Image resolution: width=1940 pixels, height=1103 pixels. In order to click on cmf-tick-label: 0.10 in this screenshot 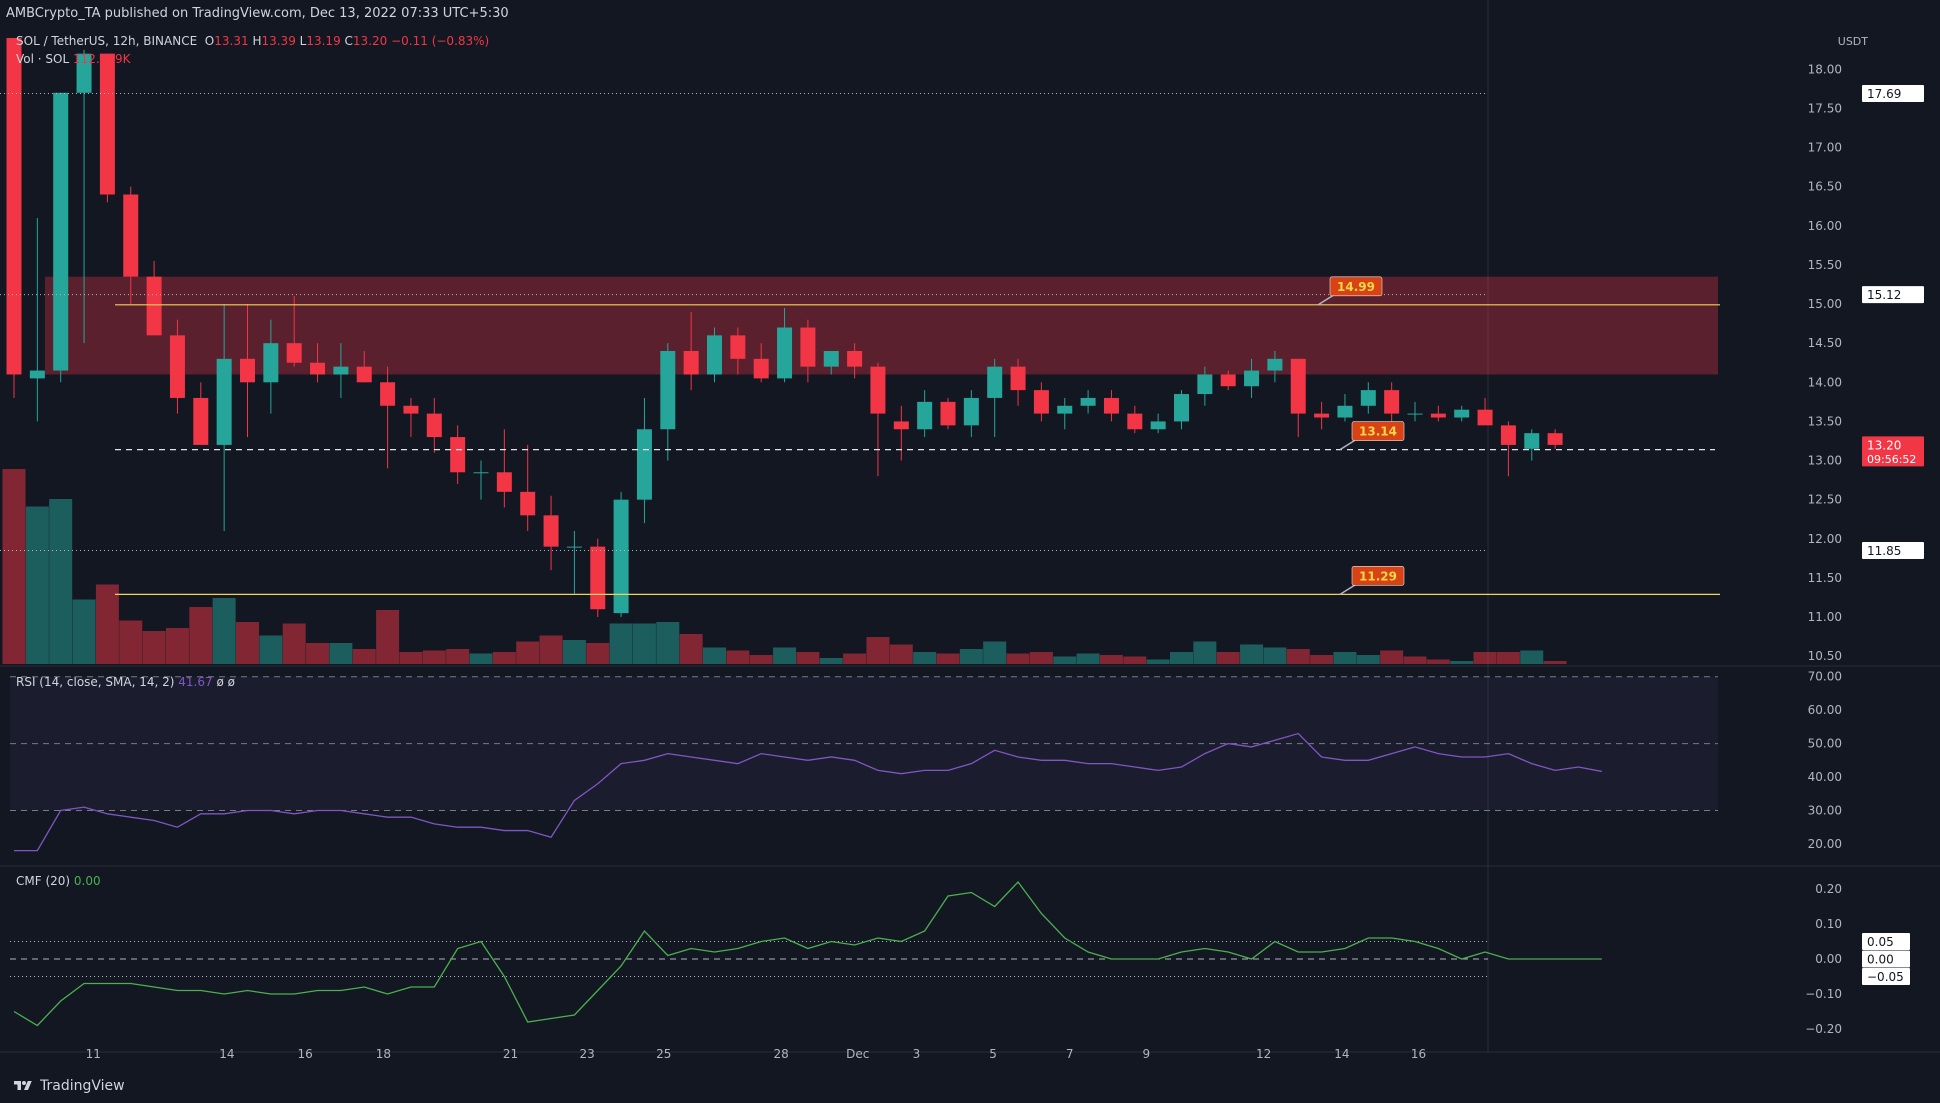, I will do `click(1828, 924)`.